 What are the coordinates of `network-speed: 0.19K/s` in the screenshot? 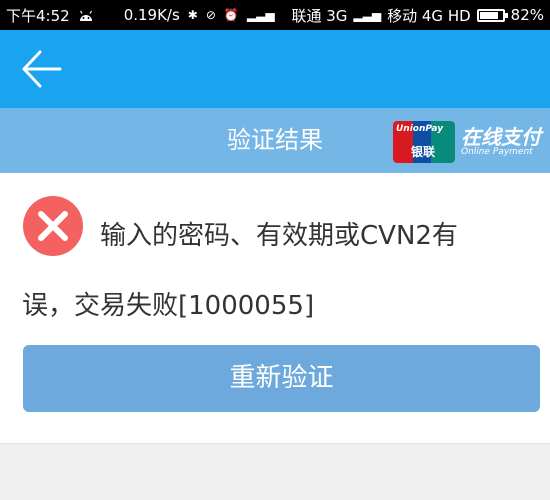 It's located at (151, 15).